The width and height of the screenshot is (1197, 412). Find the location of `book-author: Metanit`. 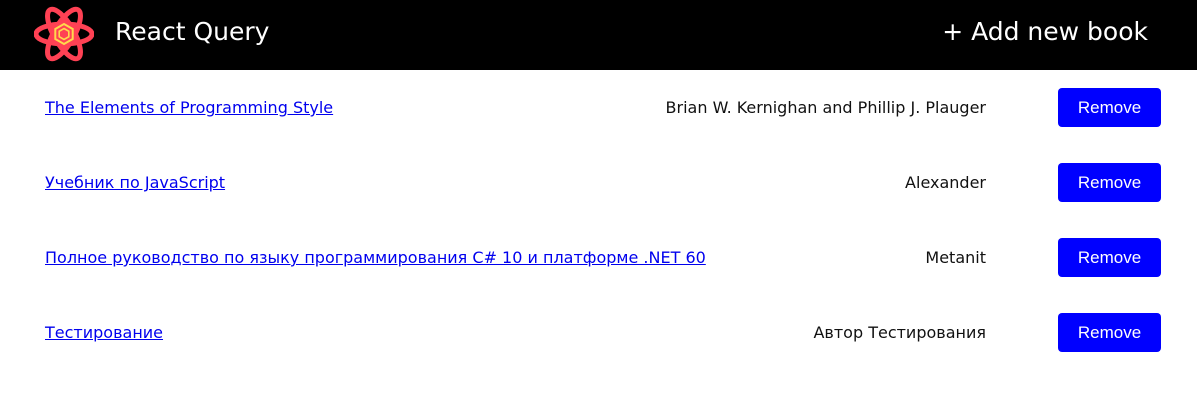

book-author: Metanit is located at coordinates (955, 257).